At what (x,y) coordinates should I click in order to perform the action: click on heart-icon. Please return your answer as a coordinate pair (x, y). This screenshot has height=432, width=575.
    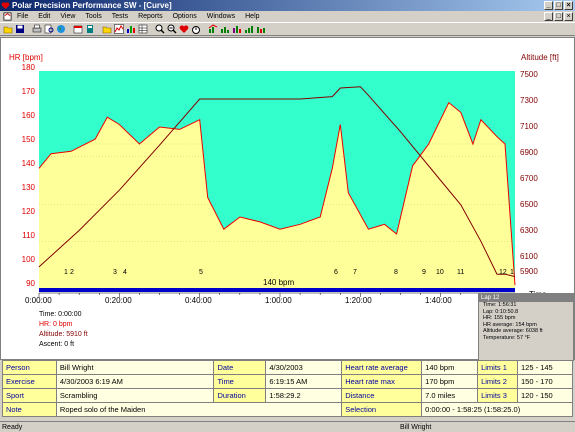
    Looking at the image, I should click on (5, 6).